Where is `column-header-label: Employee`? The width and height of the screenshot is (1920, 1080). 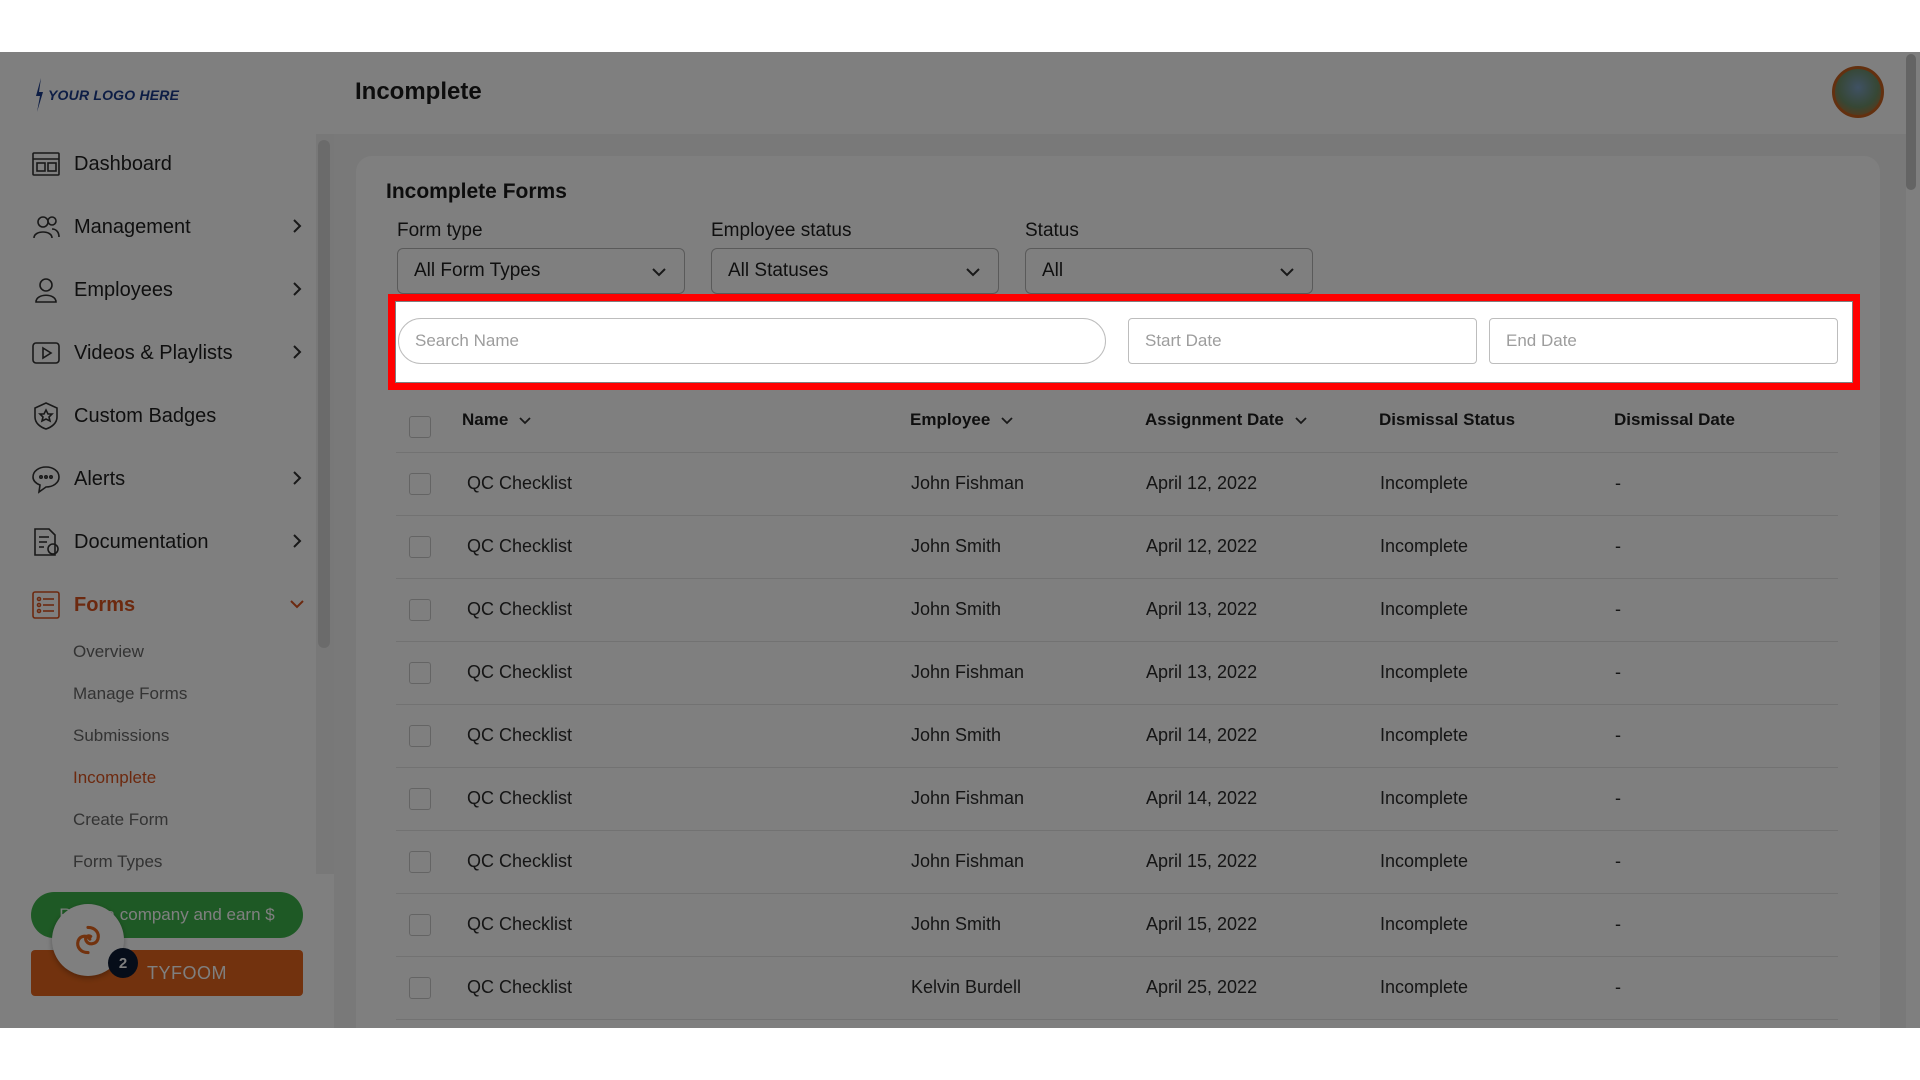 column-header-label: Employee is located at coordinates (950, 419).